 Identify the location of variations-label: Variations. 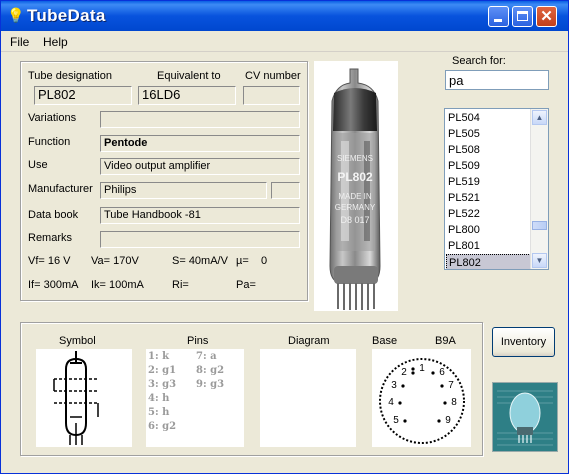
(52, 118).